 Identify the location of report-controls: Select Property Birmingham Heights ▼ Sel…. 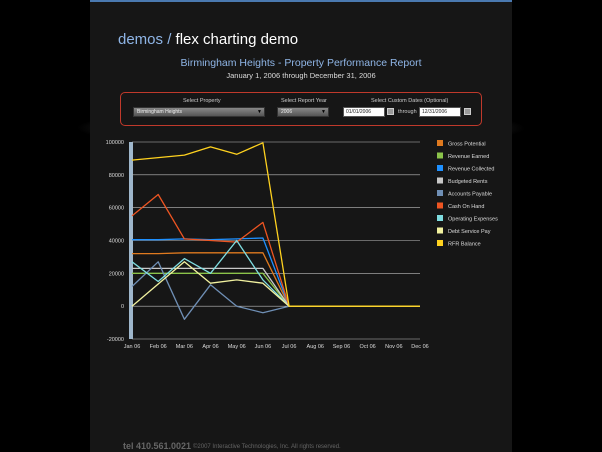
(301, 109).